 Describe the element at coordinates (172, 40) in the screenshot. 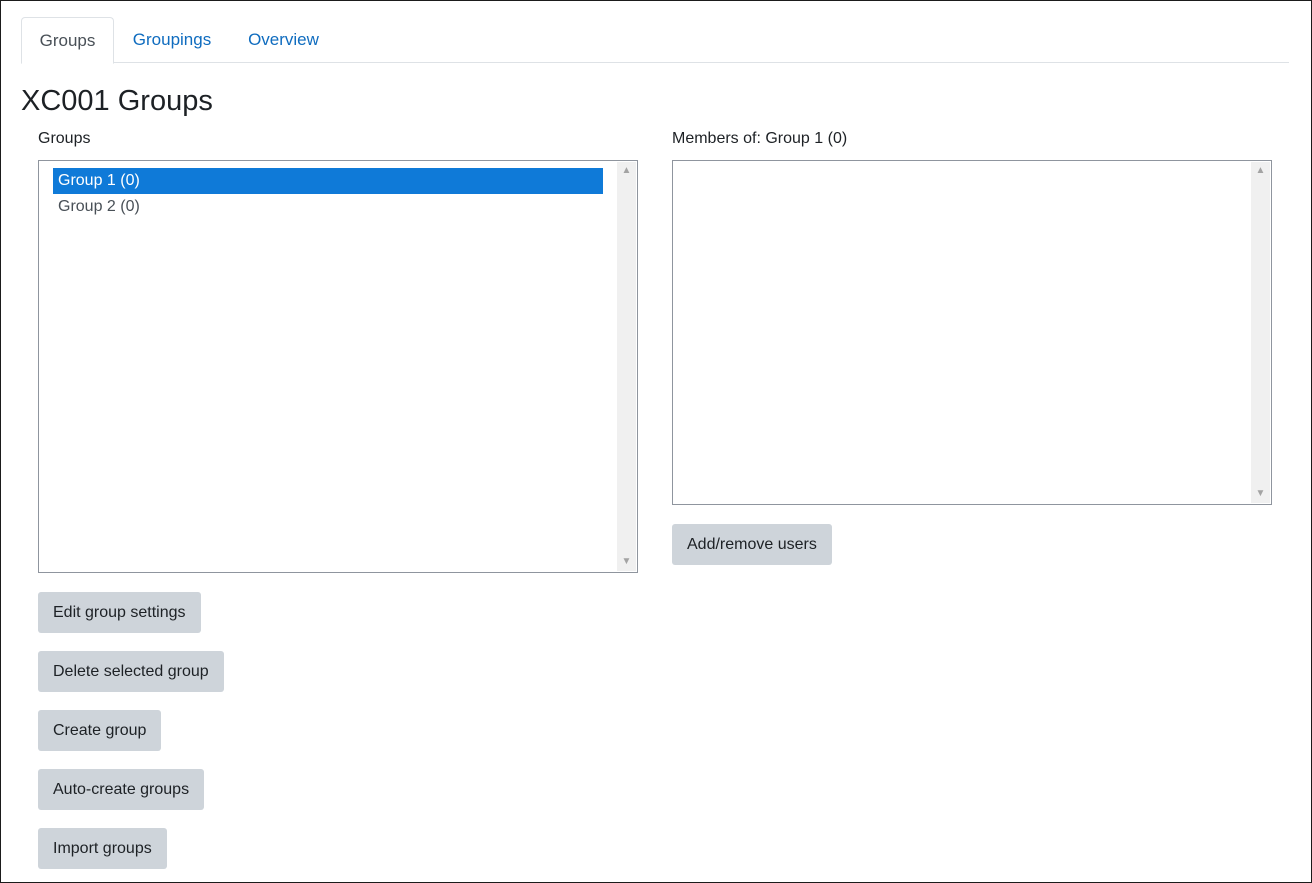

I see `tab-groupings: Groupings` at that location.